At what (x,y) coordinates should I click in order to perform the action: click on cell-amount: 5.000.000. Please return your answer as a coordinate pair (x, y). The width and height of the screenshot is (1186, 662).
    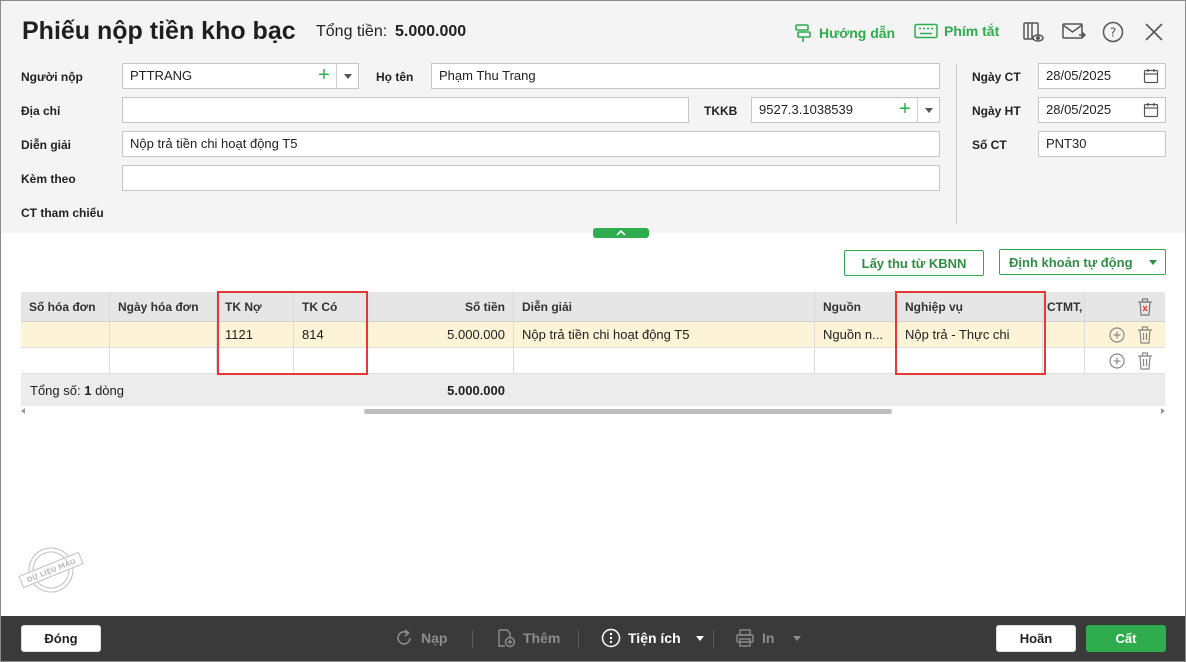
    Looking at the image, I should click on (441, 334).